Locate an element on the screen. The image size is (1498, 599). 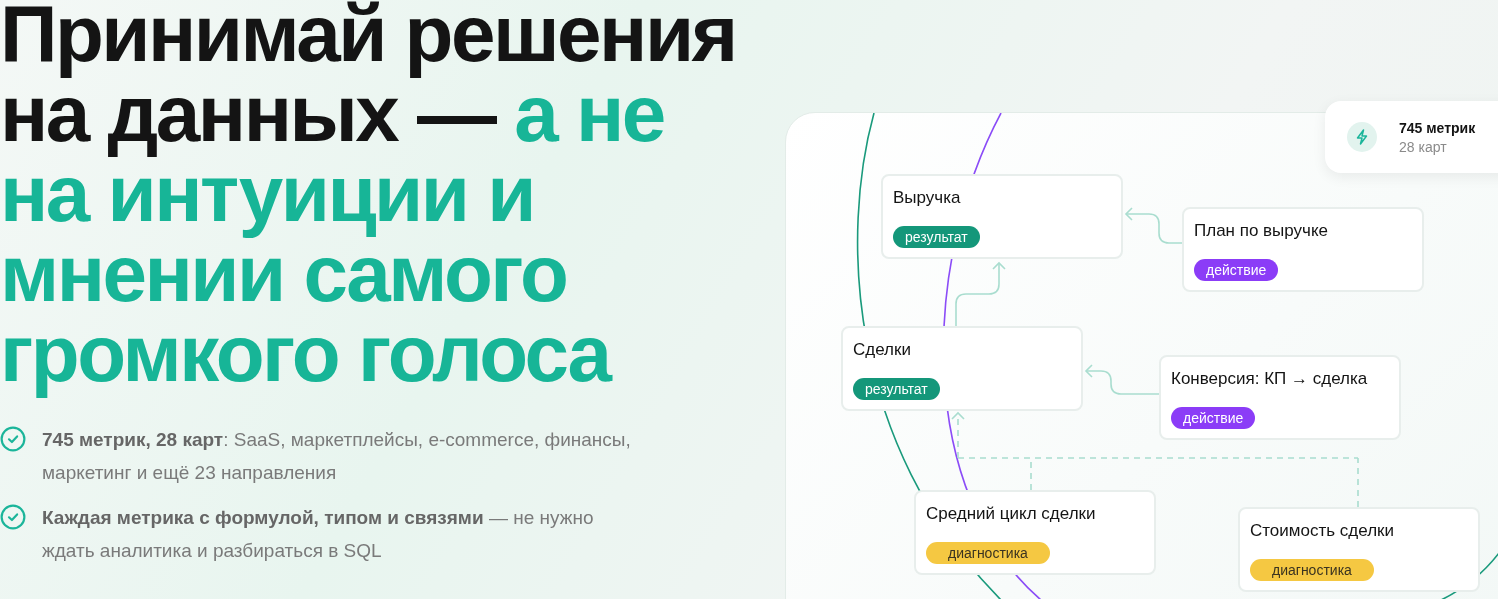
node-title: Сделки is located at coordinates (882, 350).